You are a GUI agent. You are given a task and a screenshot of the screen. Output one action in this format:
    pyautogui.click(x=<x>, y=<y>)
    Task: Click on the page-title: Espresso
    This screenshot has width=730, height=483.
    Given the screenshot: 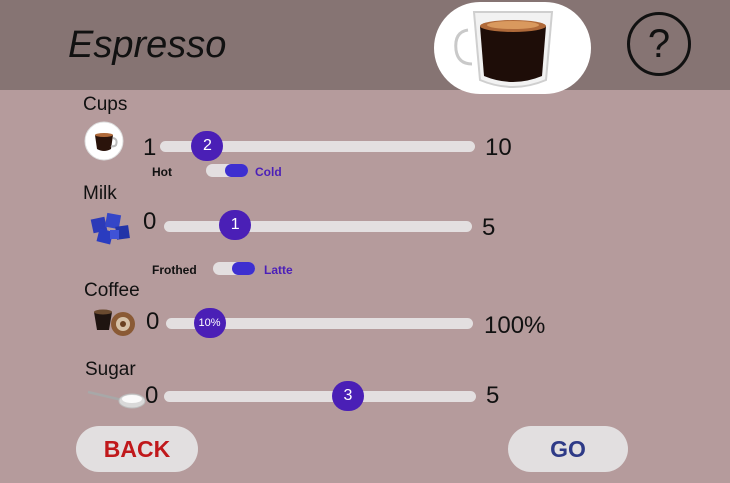 What is the action you would take?
    pyautogui.click(x=147, y=45)
    